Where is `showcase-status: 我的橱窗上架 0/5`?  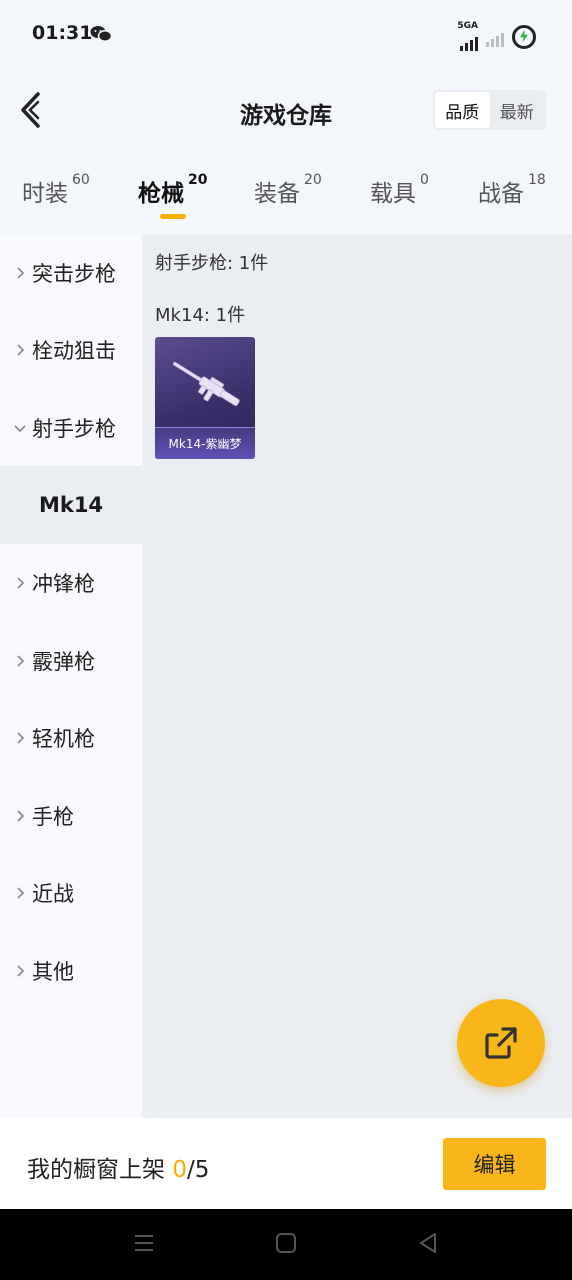
showcase-status: 我的橱窗上架 0/5 is located at coordinates (118, 1167).